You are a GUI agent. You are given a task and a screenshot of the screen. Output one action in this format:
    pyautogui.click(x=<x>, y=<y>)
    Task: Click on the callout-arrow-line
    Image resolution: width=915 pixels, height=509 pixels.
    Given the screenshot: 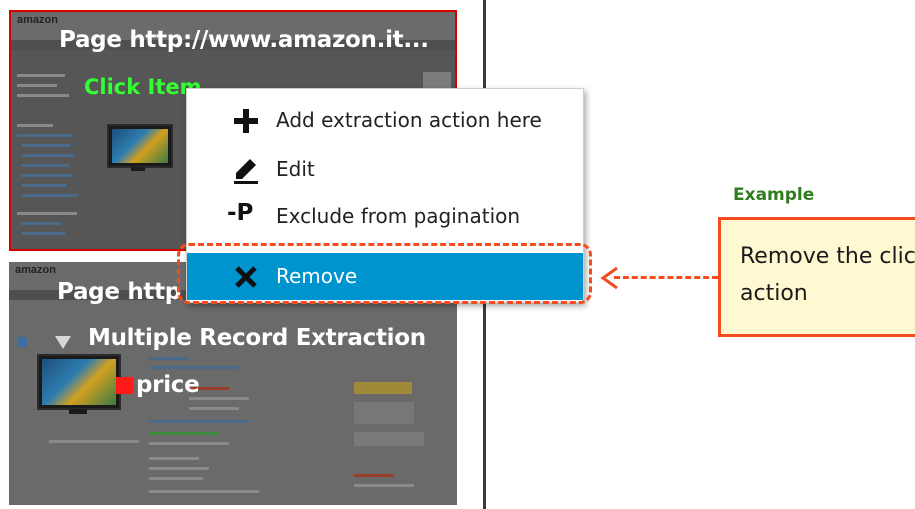 What is the action you would take?
    pyautogui.click(x=666, y=277)
    